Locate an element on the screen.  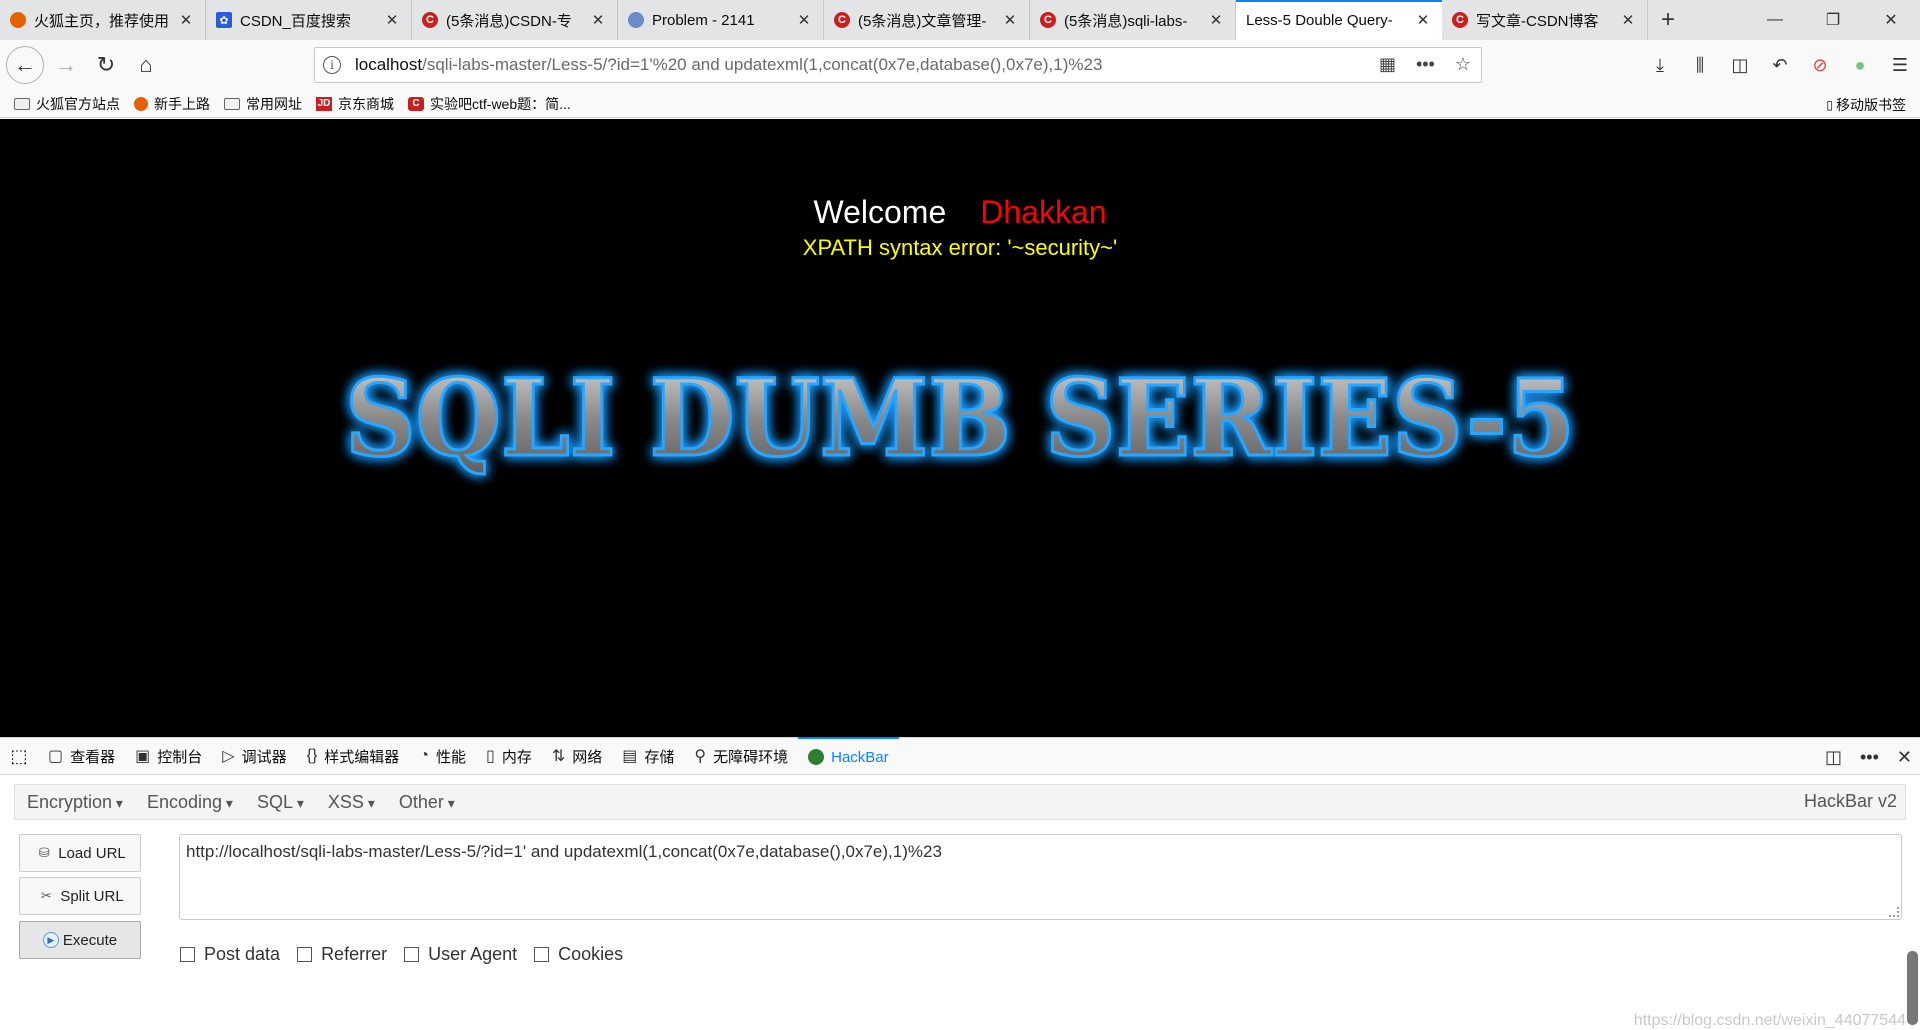
menu-encryption: Encryption is located at coordinates (75, 802).